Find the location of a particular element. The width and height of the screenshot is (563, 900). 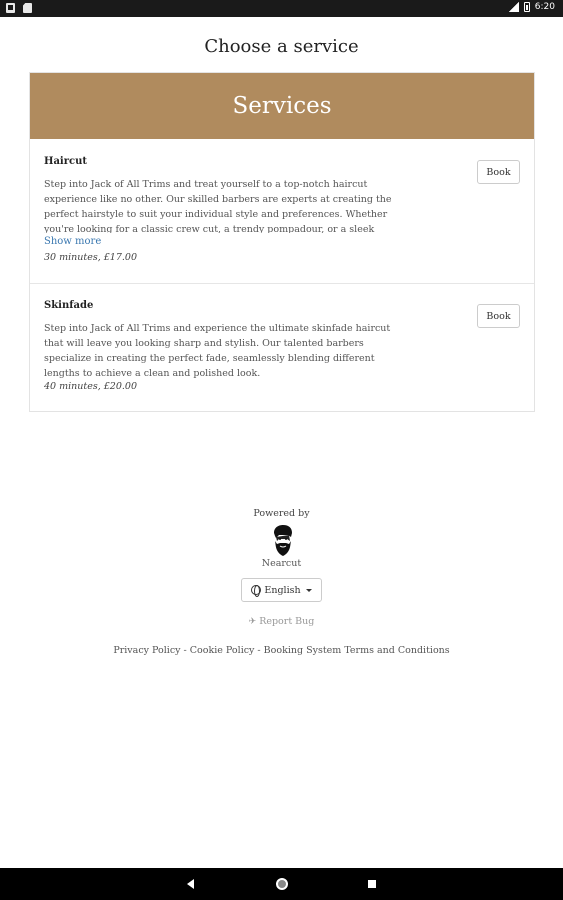

status-time: 6:20 is located at coordinates (544, 7).